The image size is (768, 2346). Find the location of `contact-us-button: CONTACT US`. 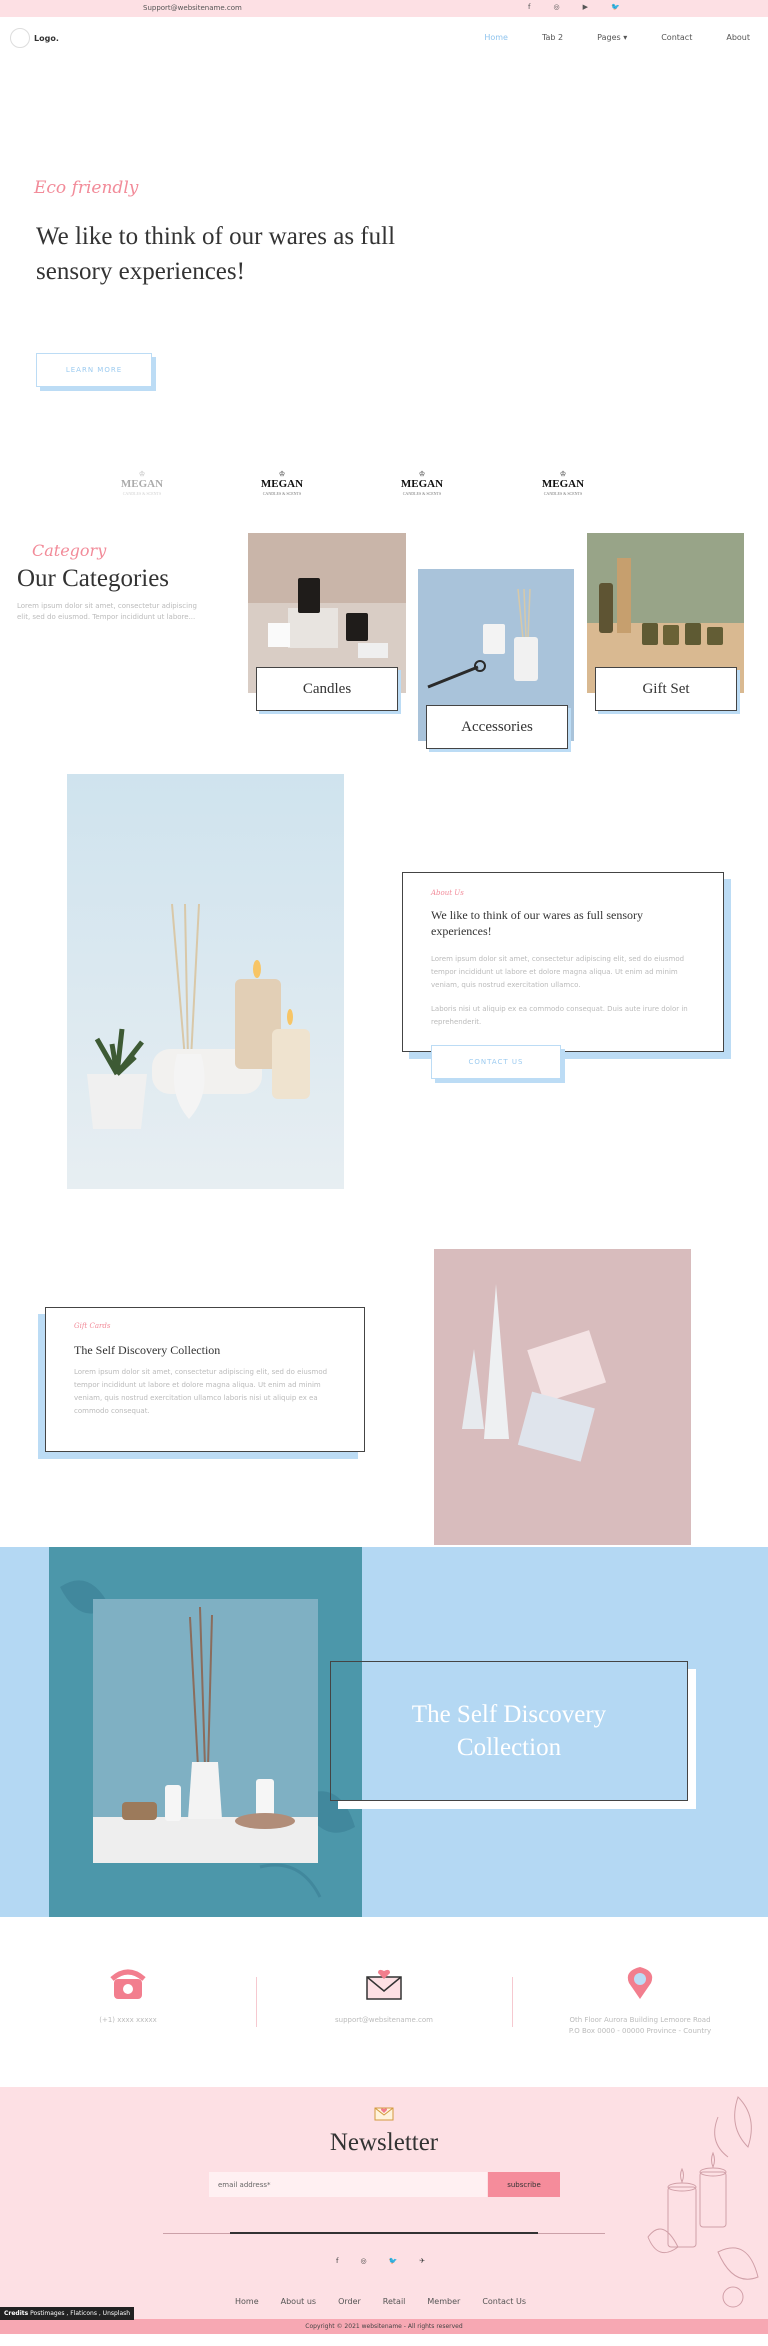

contact-us-button: CONTACT US is located at coordinates (496, 1062).